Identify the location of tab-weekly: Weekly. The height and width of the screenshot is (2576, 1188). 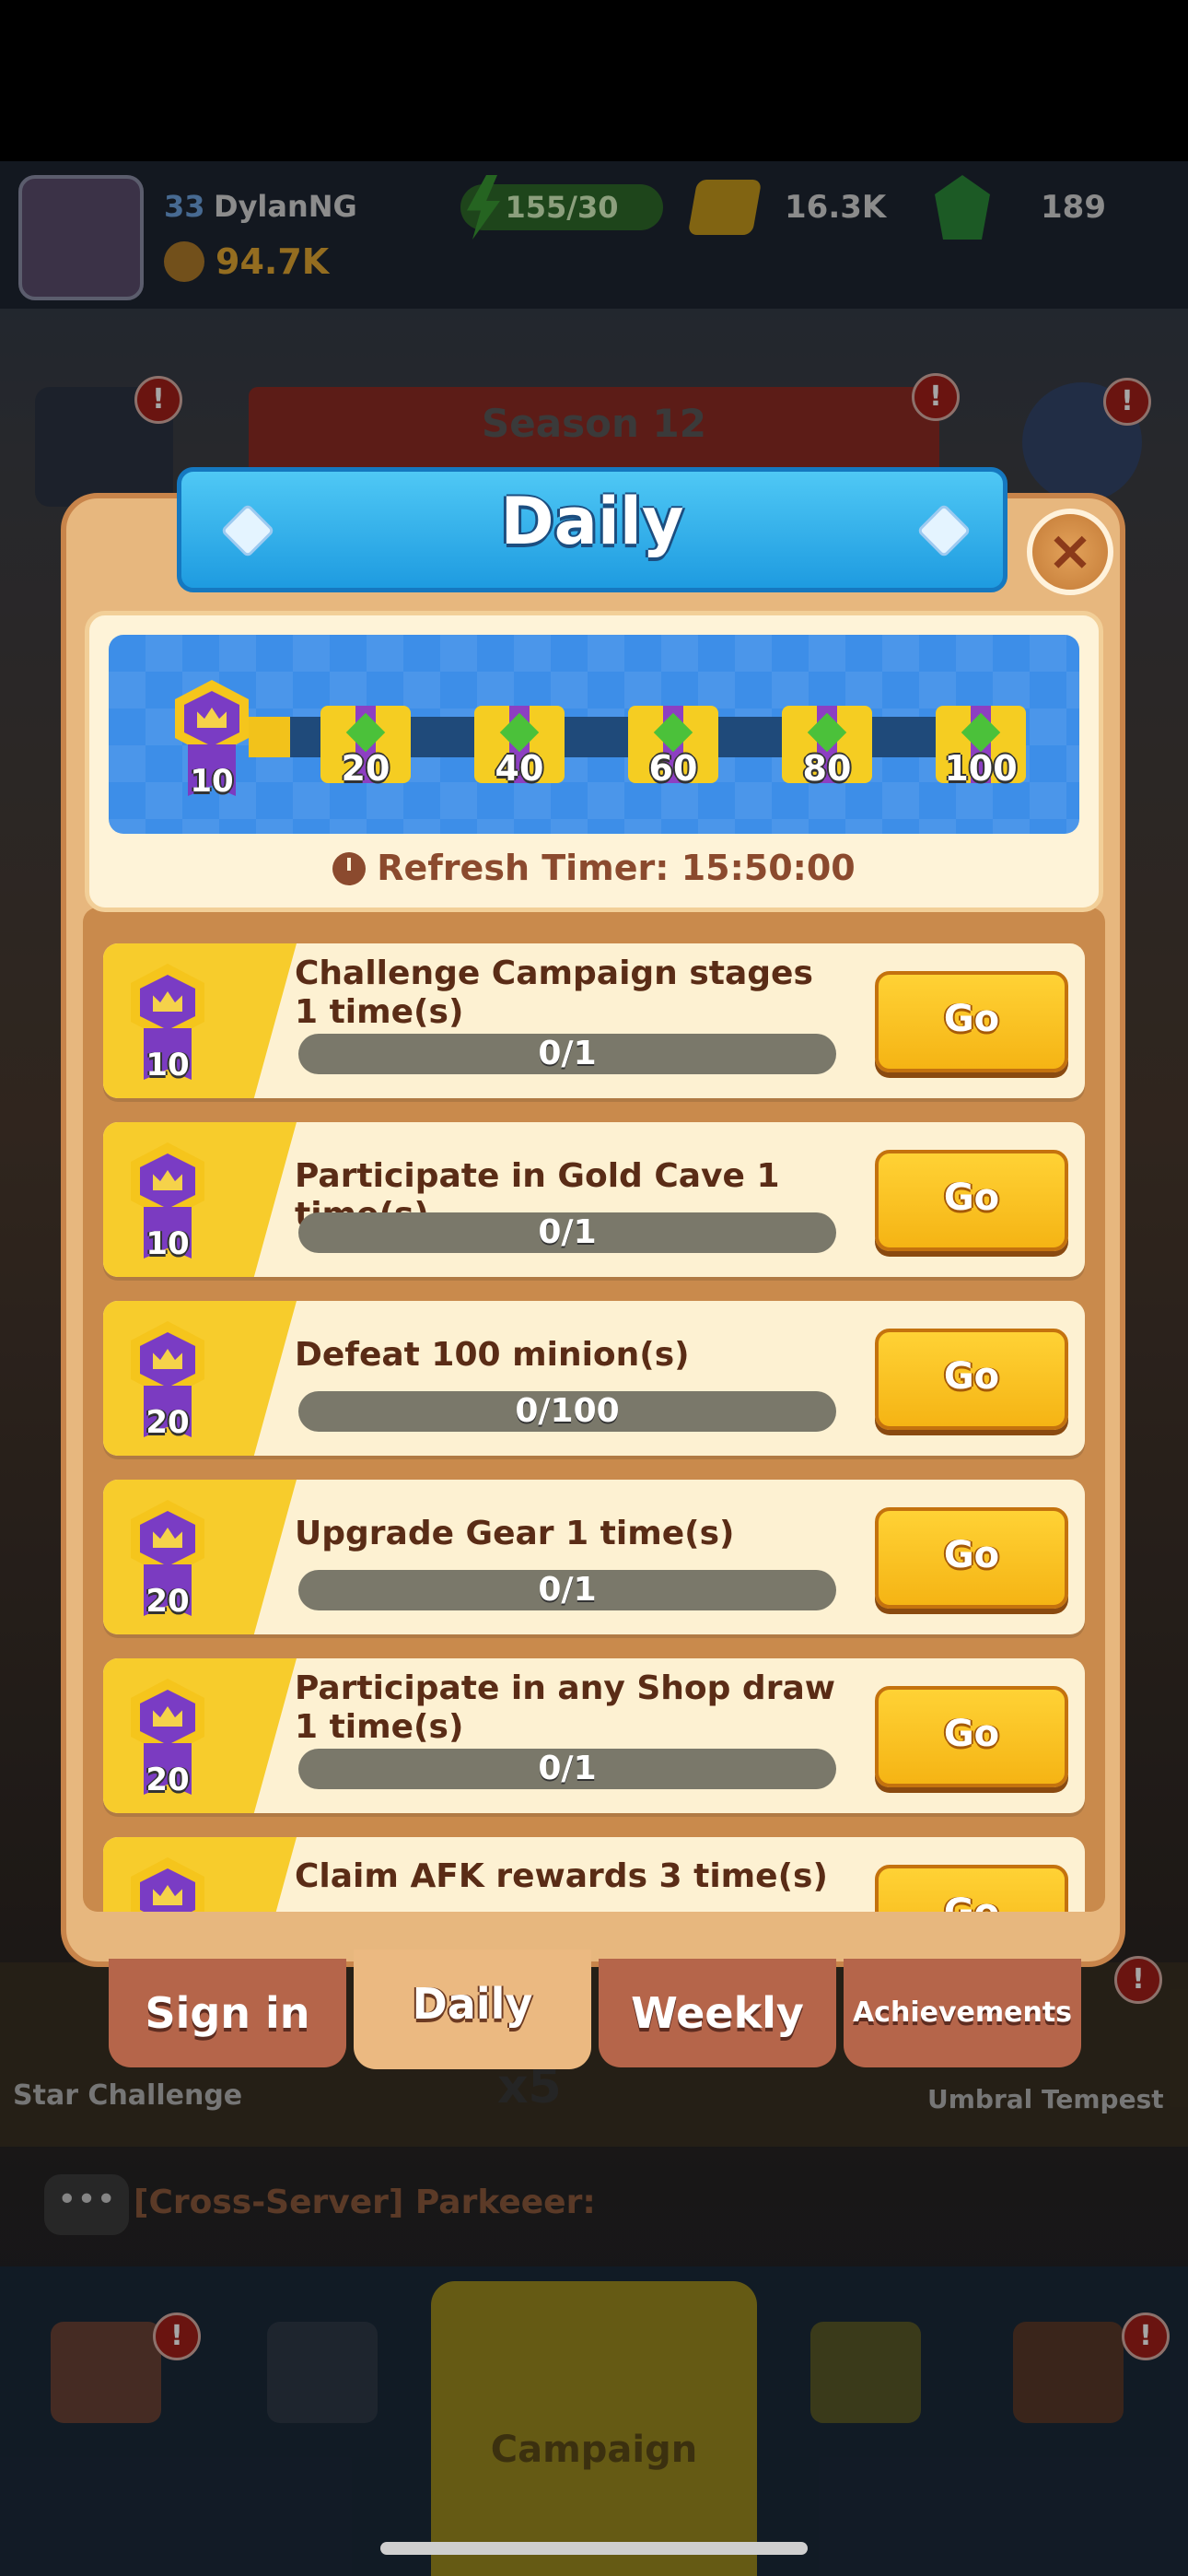
(717, 2013).